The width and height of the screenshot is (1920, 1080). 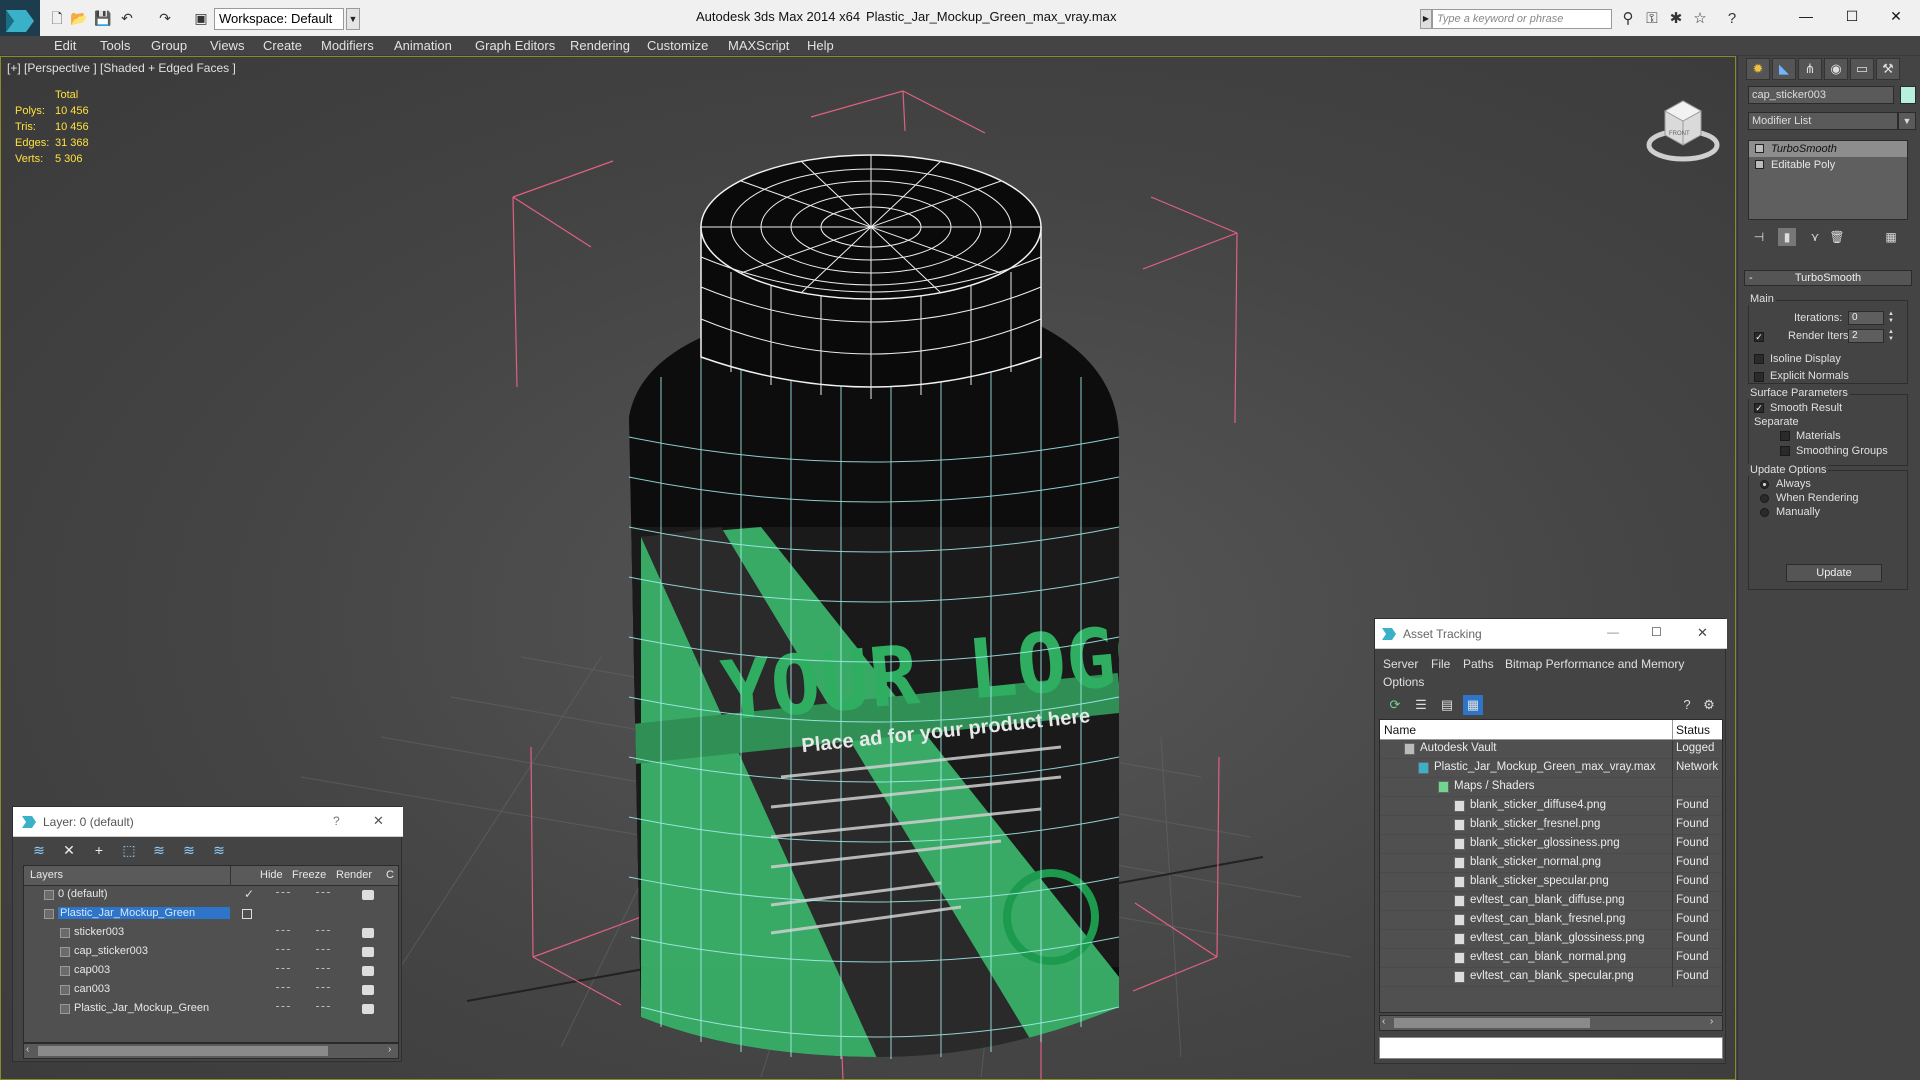 What do you see at coordinates (1785, 436) in the screenshot?
I see `materials-checkbox` at bounding box center [1785, 436].